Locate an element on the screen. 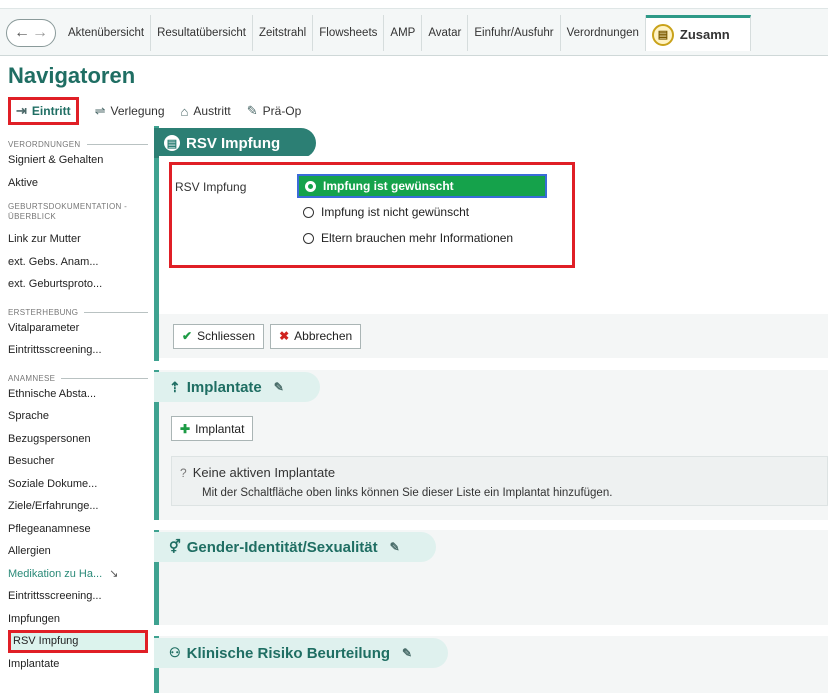  eintritt-button: ⇥ Eintritt is located at coordinates (43, 111).